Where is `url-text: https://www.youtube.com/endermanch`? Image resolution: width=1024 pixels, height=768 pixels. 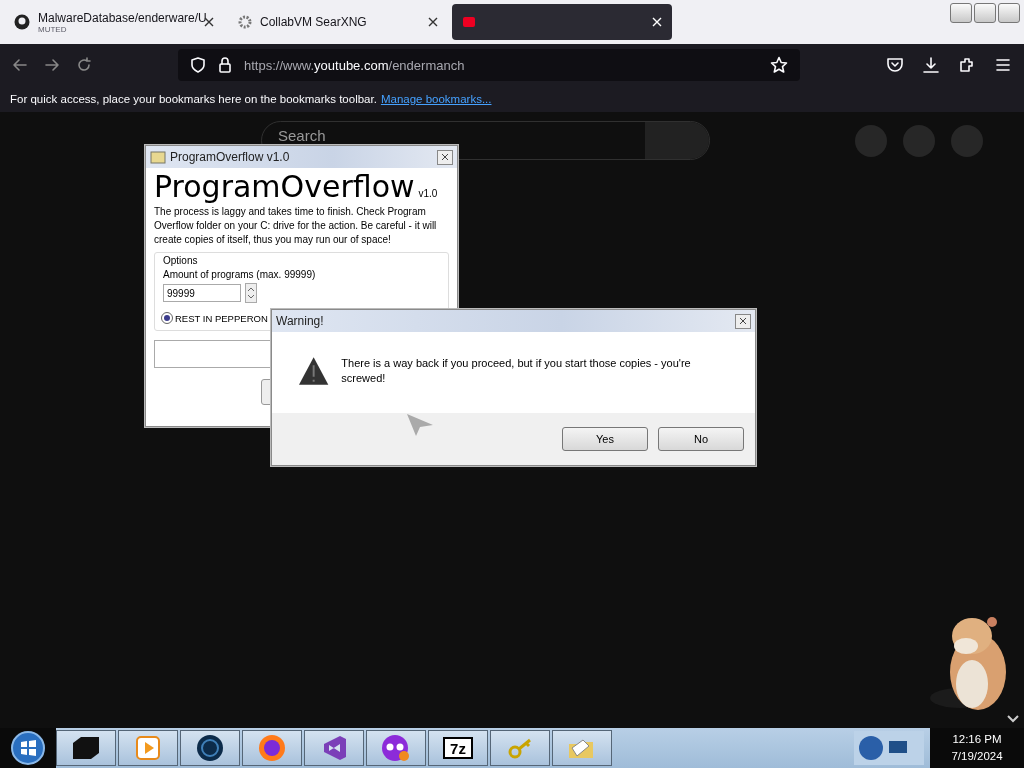
url-text: https://www.youtube.com/endermanch is located at coordinates (355, 65).